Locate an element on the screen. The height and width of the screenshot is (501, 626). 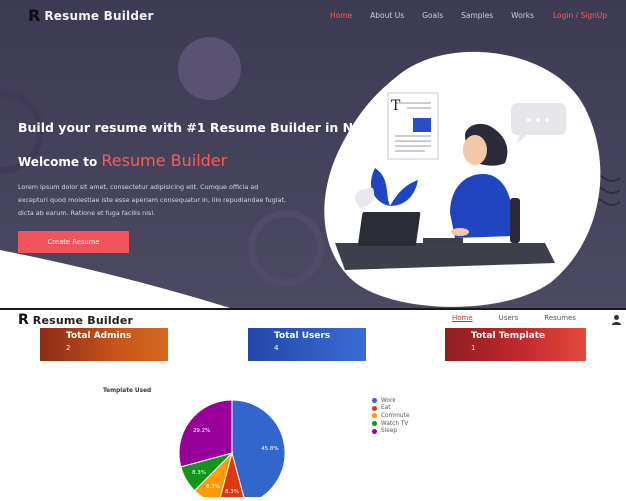
legend-item-sleep: Sleep is located at coordinates (390, 431).